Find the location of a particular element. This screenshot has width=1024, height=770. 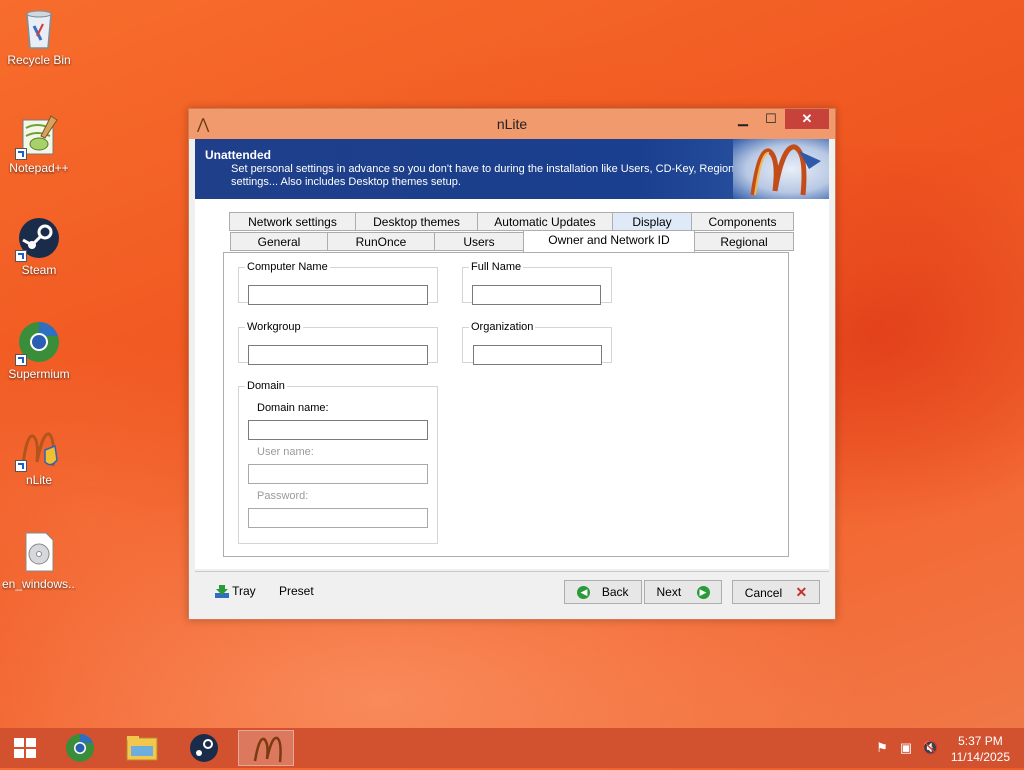

desktop-icon-notepad-plus-plus: Notepad++ is located at coordinates (39, 144).